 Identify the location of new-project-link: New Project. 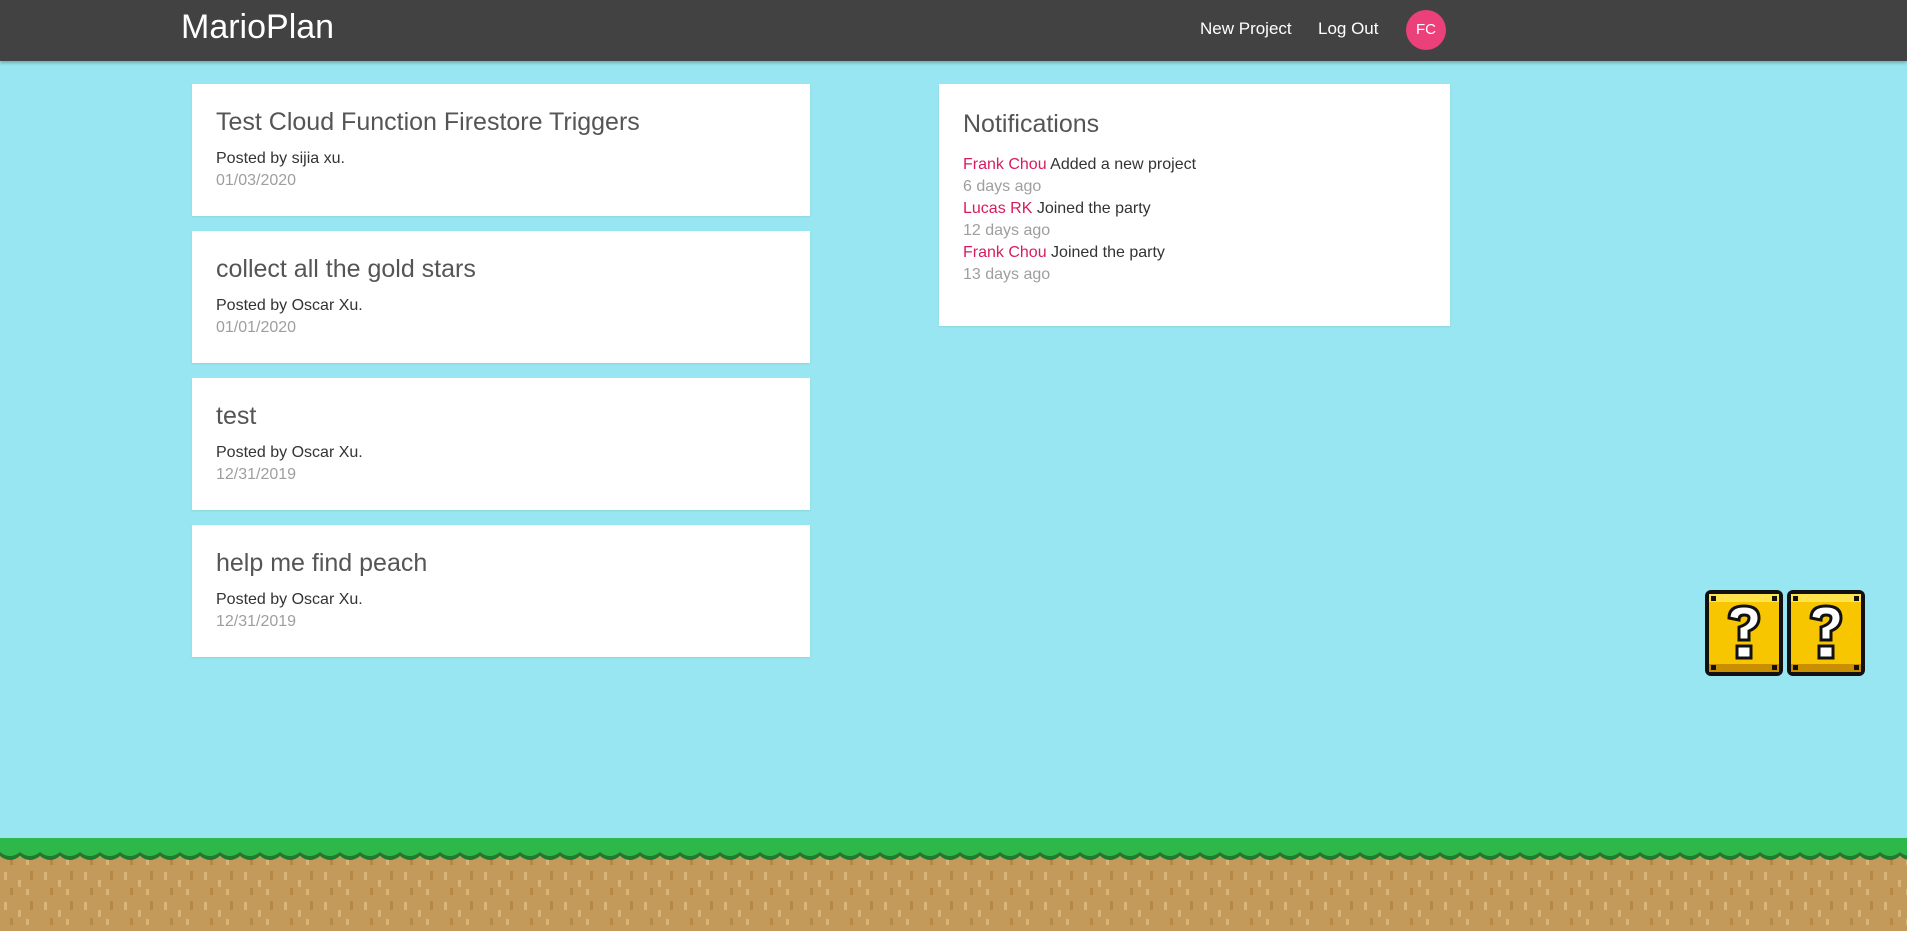
(1246, 29).